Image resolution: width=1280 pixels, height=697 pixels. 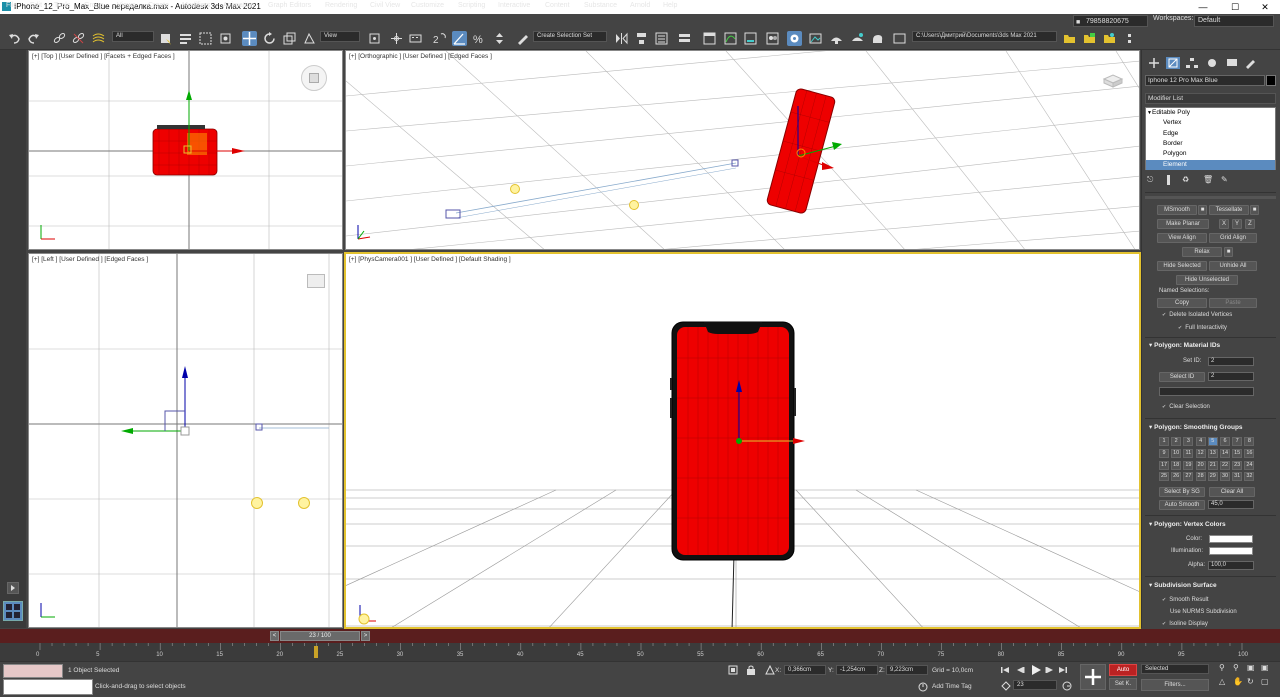 What do you see at coordinates (952, 686) in the screenshot?
I see `add-time-tag: Add Time Tag` at bounding box center [952, 686].